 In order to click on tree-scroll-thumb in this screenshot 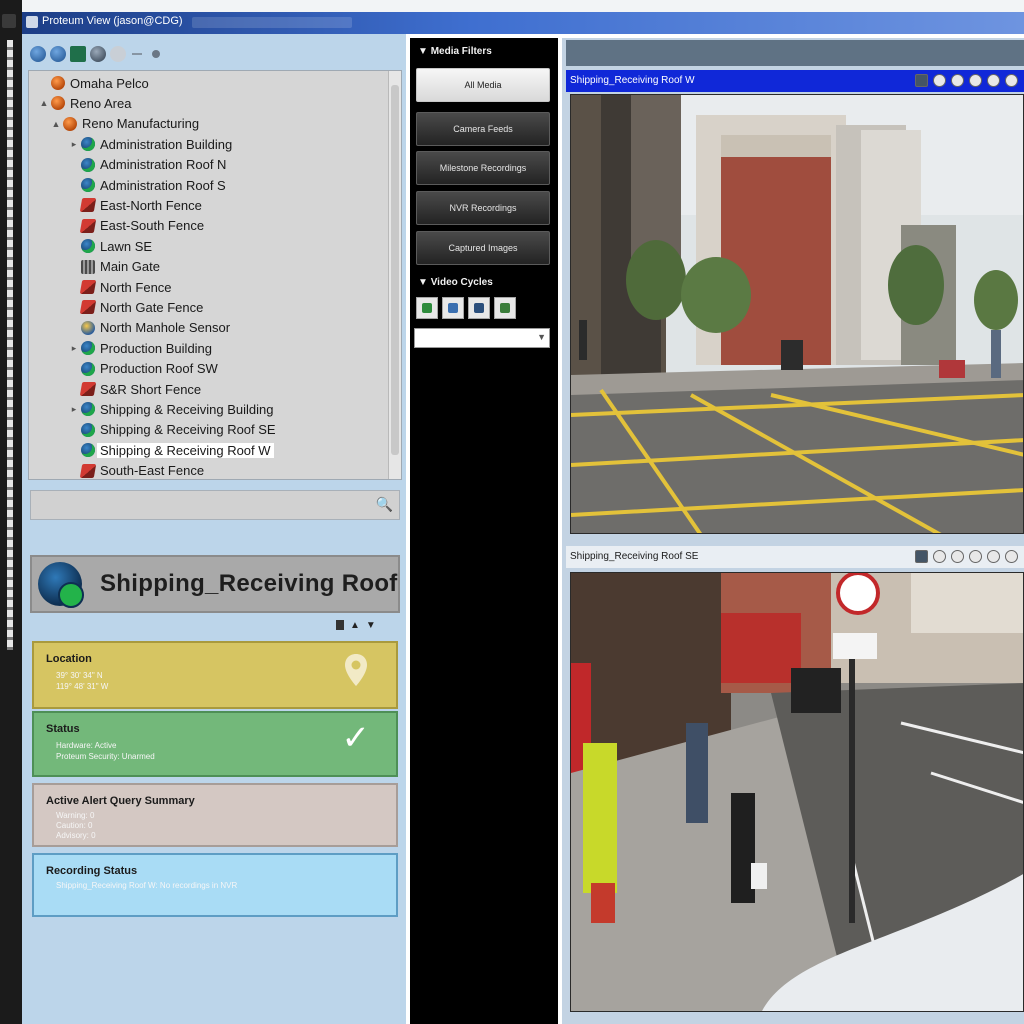, I will do `click(395, 270)`.